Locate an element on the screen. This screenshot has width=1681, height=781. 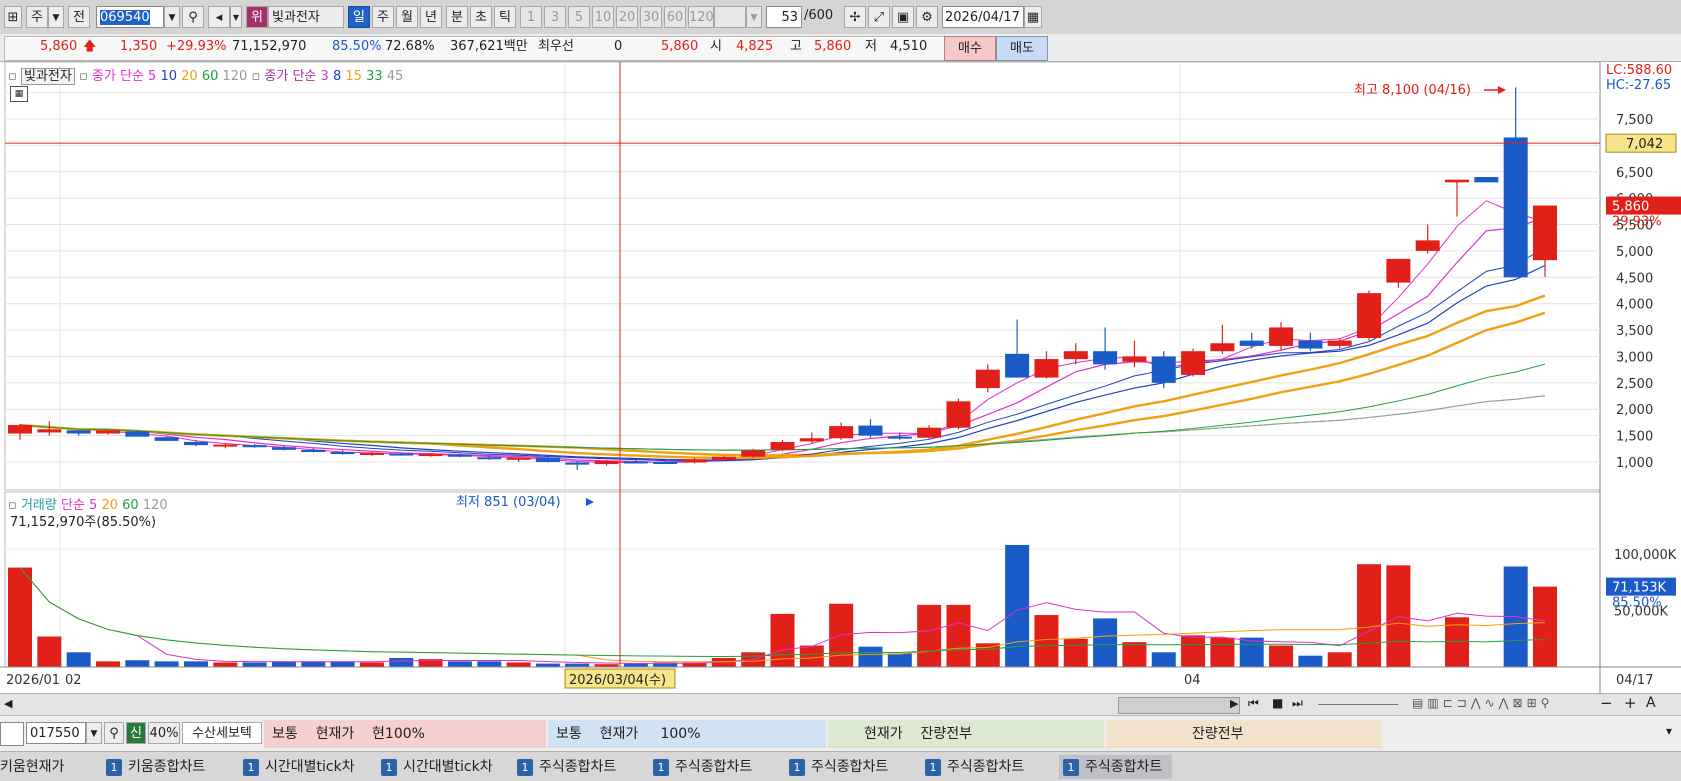
search-icon: ⚲ is located at coordinates (193, 17).